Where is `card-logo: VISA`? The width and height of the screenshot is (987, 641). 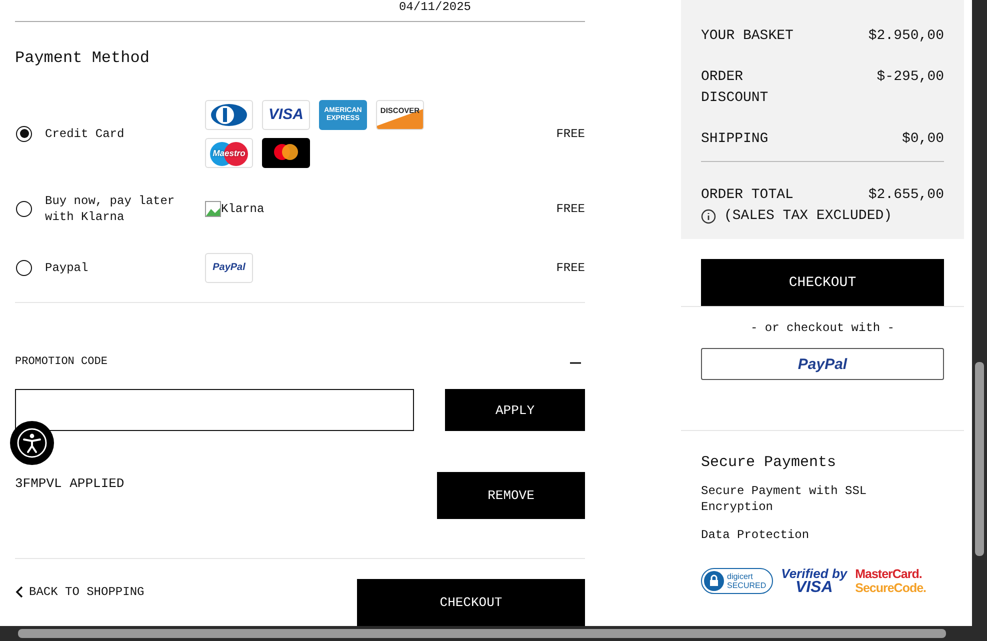
card-logo: VISA is located at coordinates (286, 115).